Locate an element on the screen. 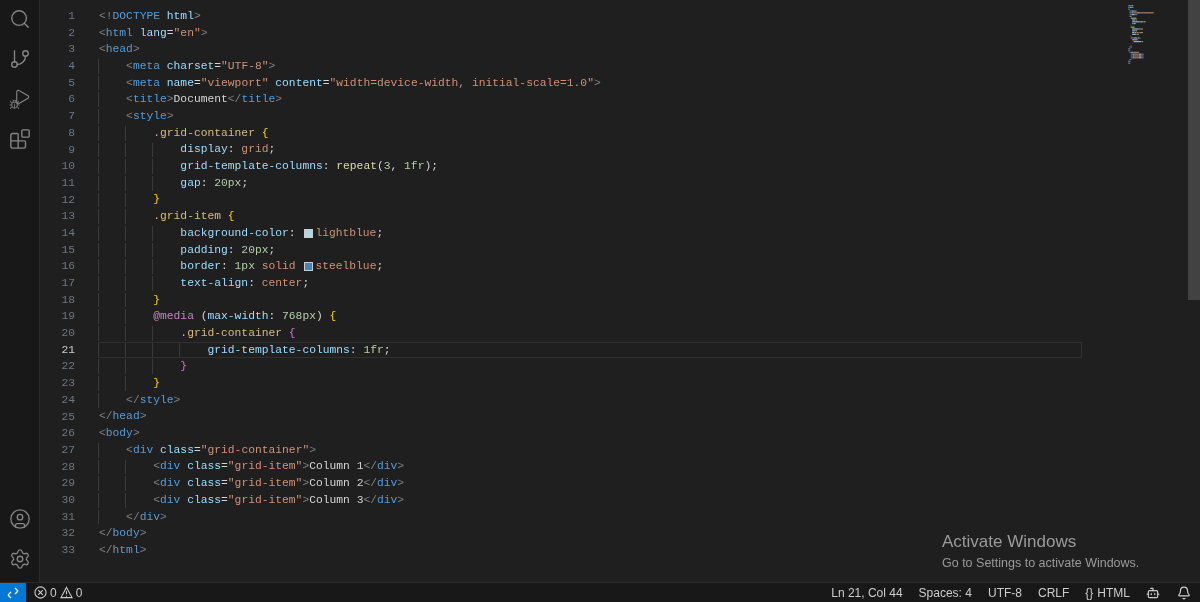 Image resolution: width=1200 pixels, height=602 pixels. code-text: <div class="grid-container"> is located at coordinates (220, 450).